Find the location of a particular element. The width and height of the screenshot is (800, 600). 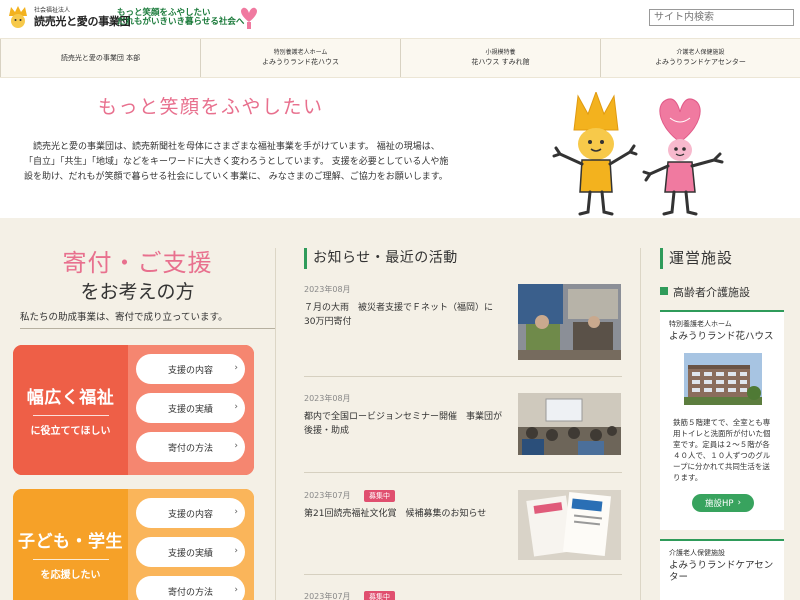

logo-mascot-icon is located at coordinates (18, 17).